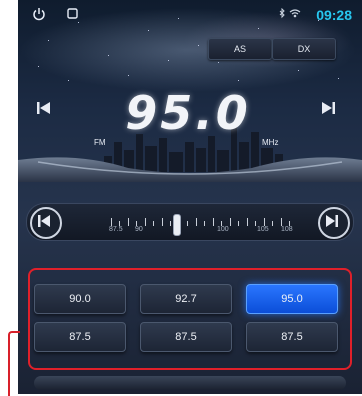 This screenshot has width=362, height=396. What do you see at coordinates (270, 142) in the screenshot?
I see `unit-label: MHz` at bounding box center [270, 142].